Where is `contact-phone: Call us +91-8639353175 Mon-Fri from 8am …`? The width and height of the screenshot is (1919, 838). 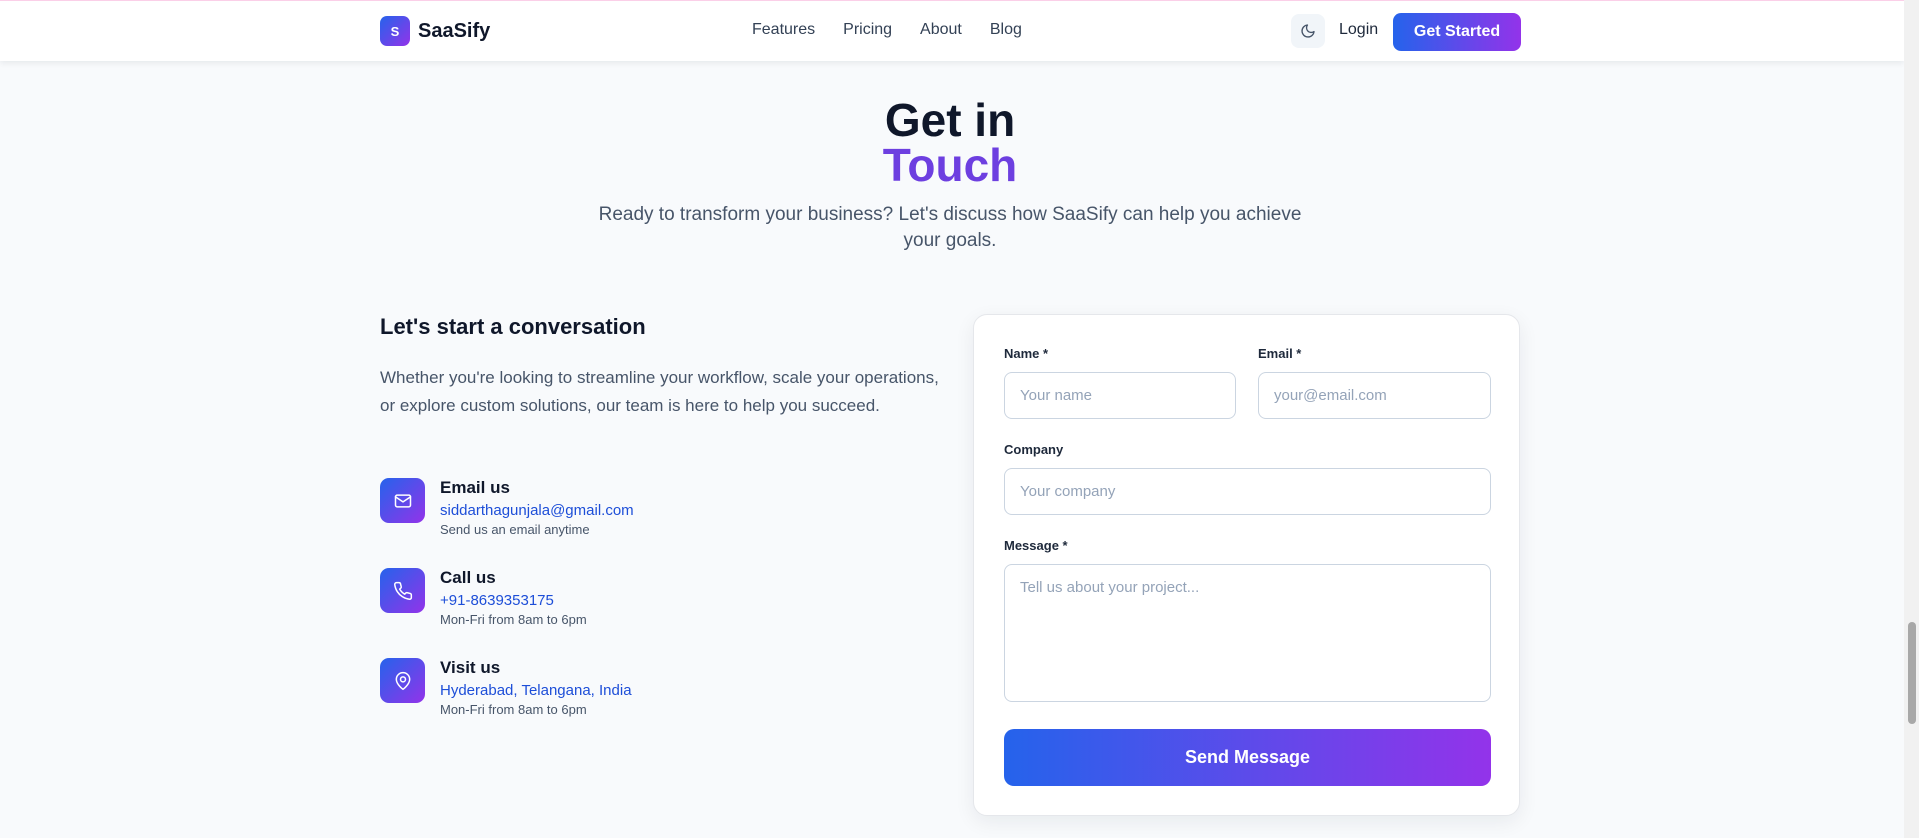
contact-phone: Call us +91-8639353175 Mon-Fri from 8am … is located at coordinates (483, 598).